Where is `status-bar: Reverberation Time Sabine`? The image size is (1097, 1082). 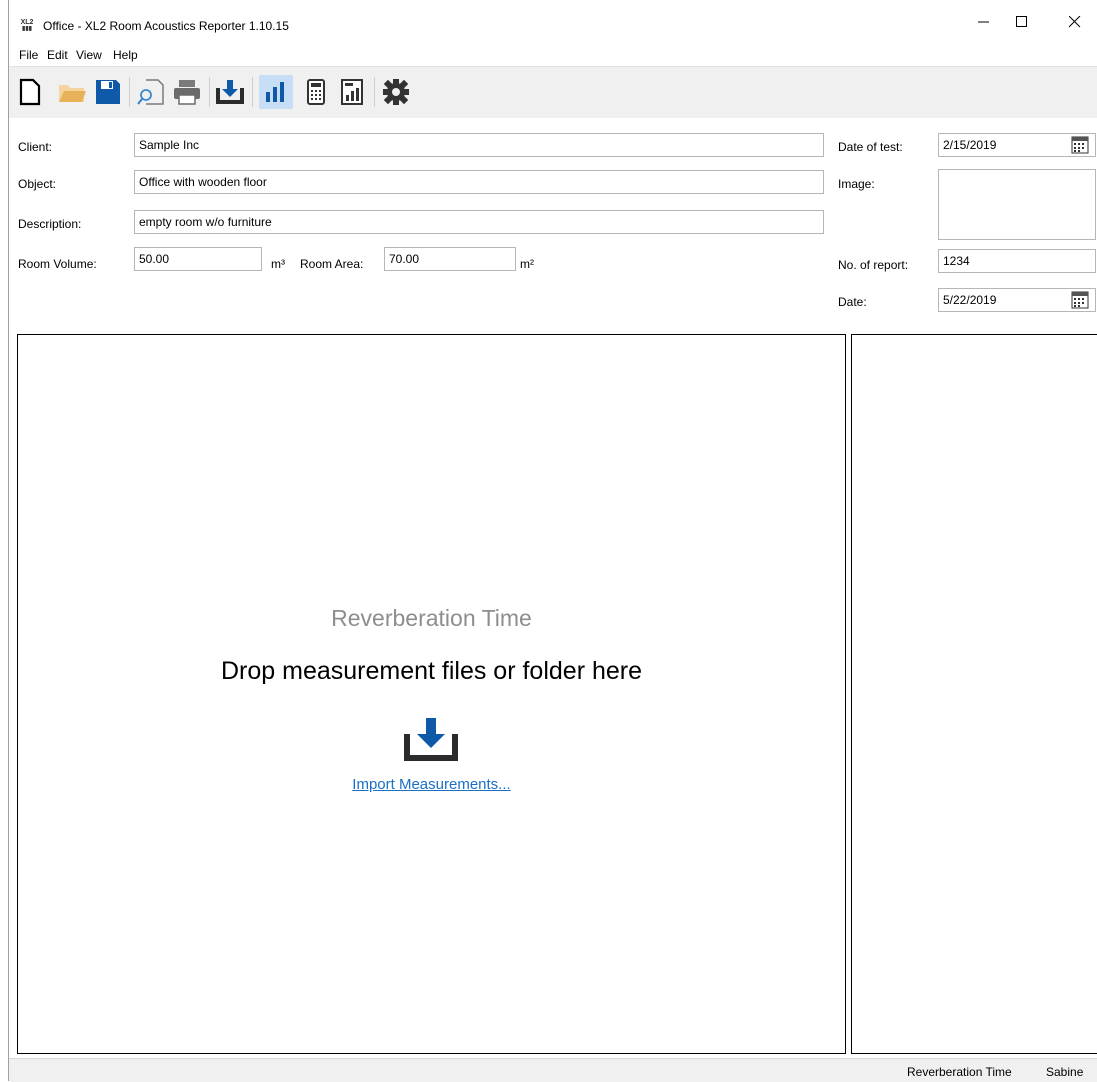
status-bar: Reverberation Time Sabine is located at coordinates (553, 1070).